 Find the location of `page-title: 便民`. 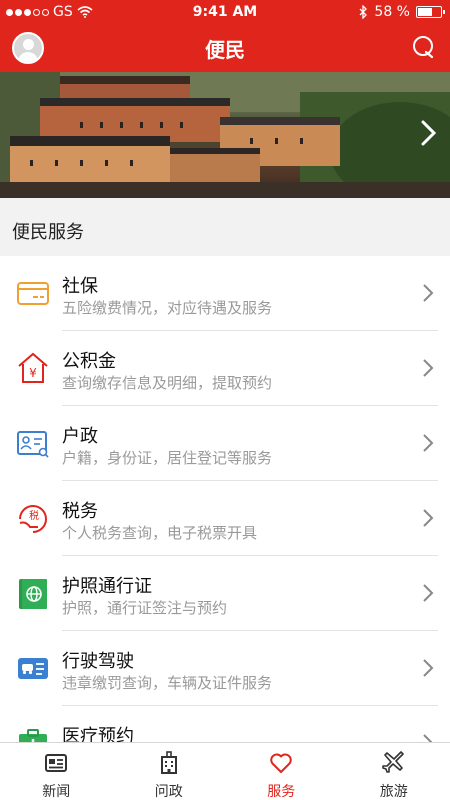

page-title: 便民 is located at coordinates (225, 50).